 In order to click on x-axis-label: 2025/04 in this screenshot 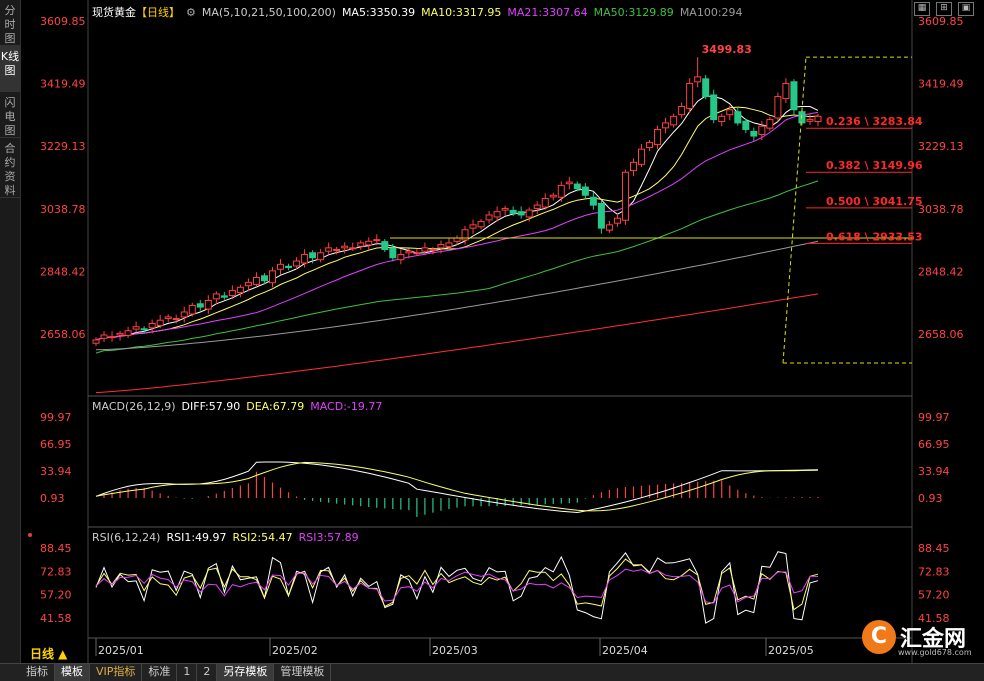, I will do `click(625, 650)`.